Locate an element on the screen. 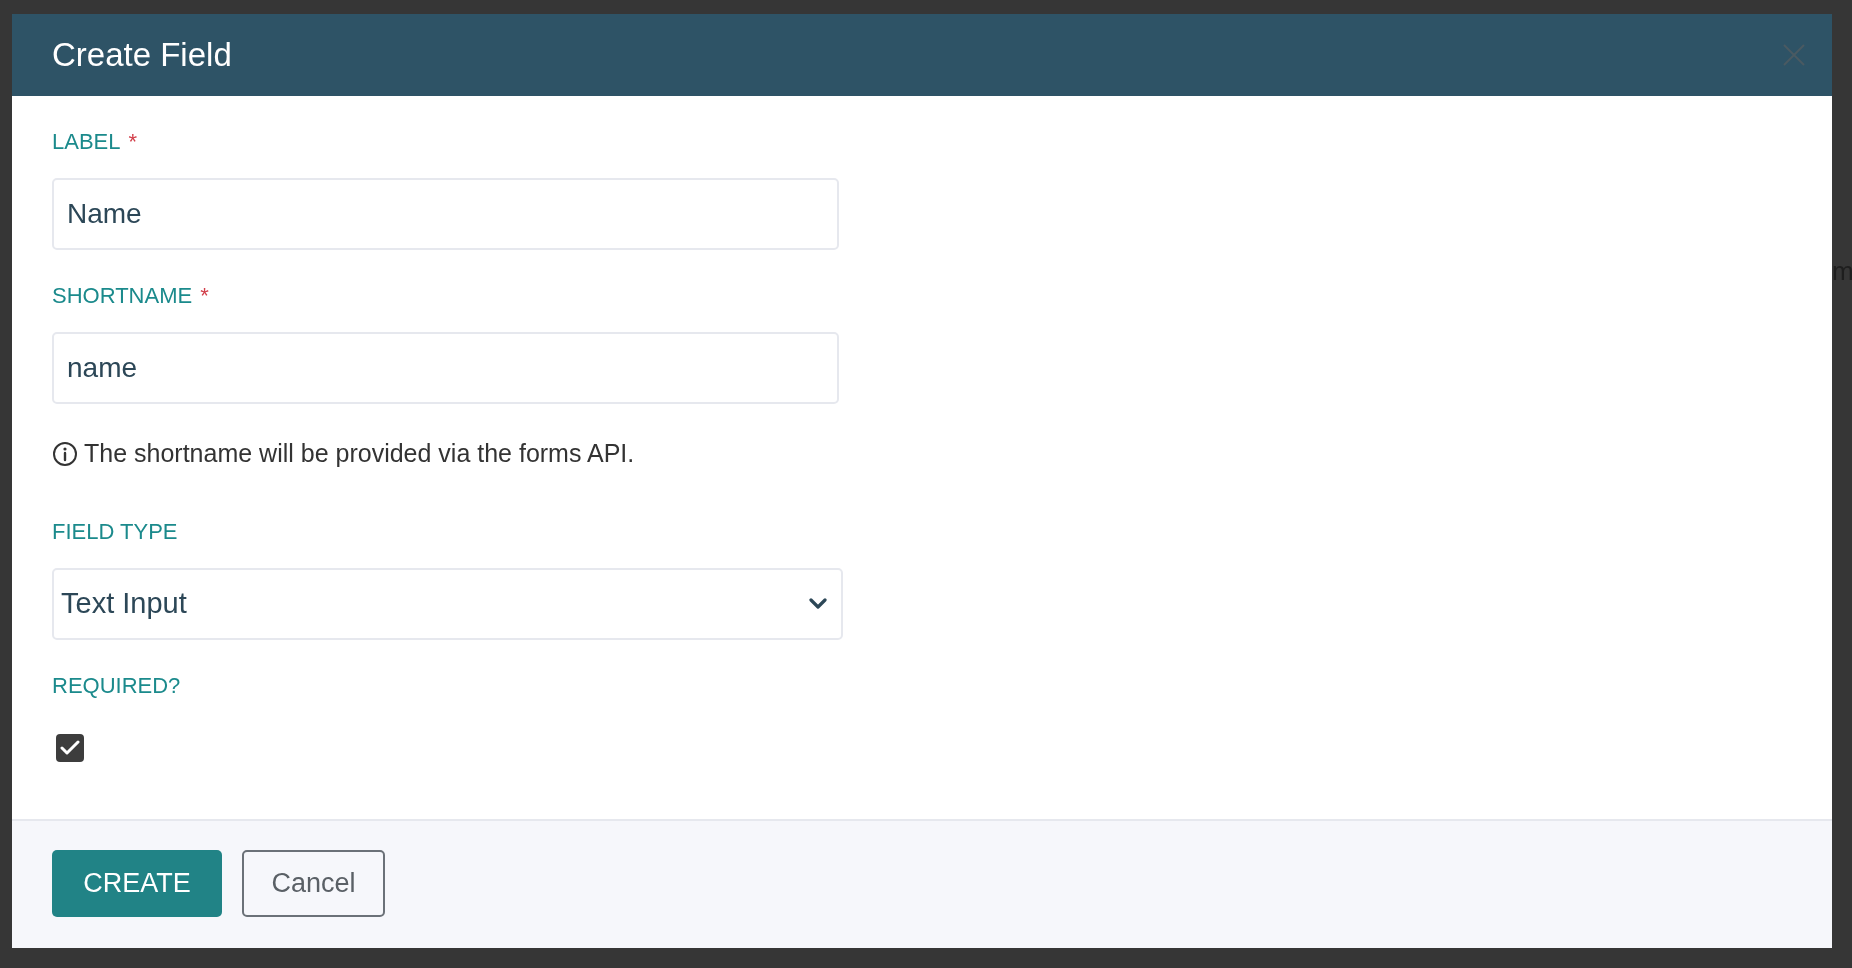 The image size is (1852, 968). field-label: FIELD TYPE is located at coordinates (115, 531).